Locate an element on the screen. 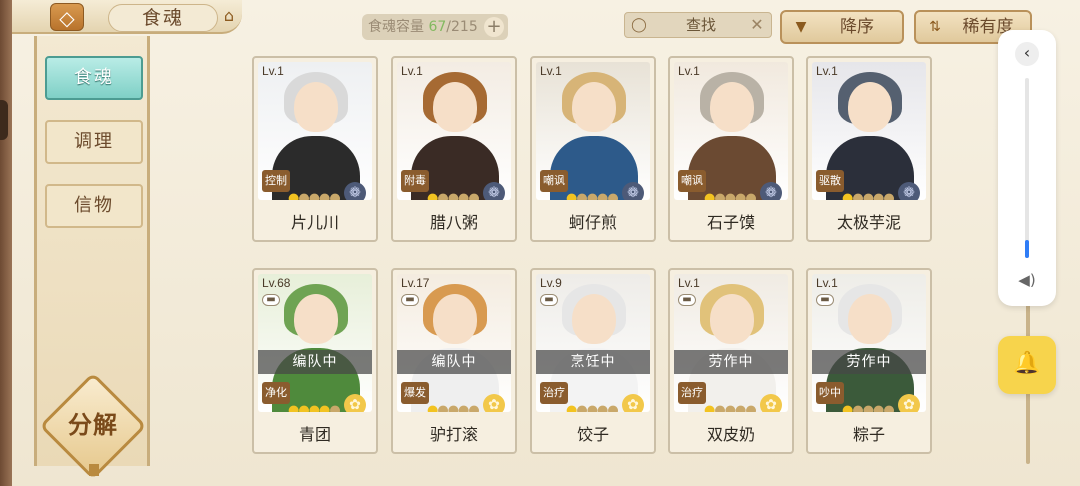 The width and height of the screenshot is (1080, 486). add-capacity-button: + is located at coordinates (494, 27).